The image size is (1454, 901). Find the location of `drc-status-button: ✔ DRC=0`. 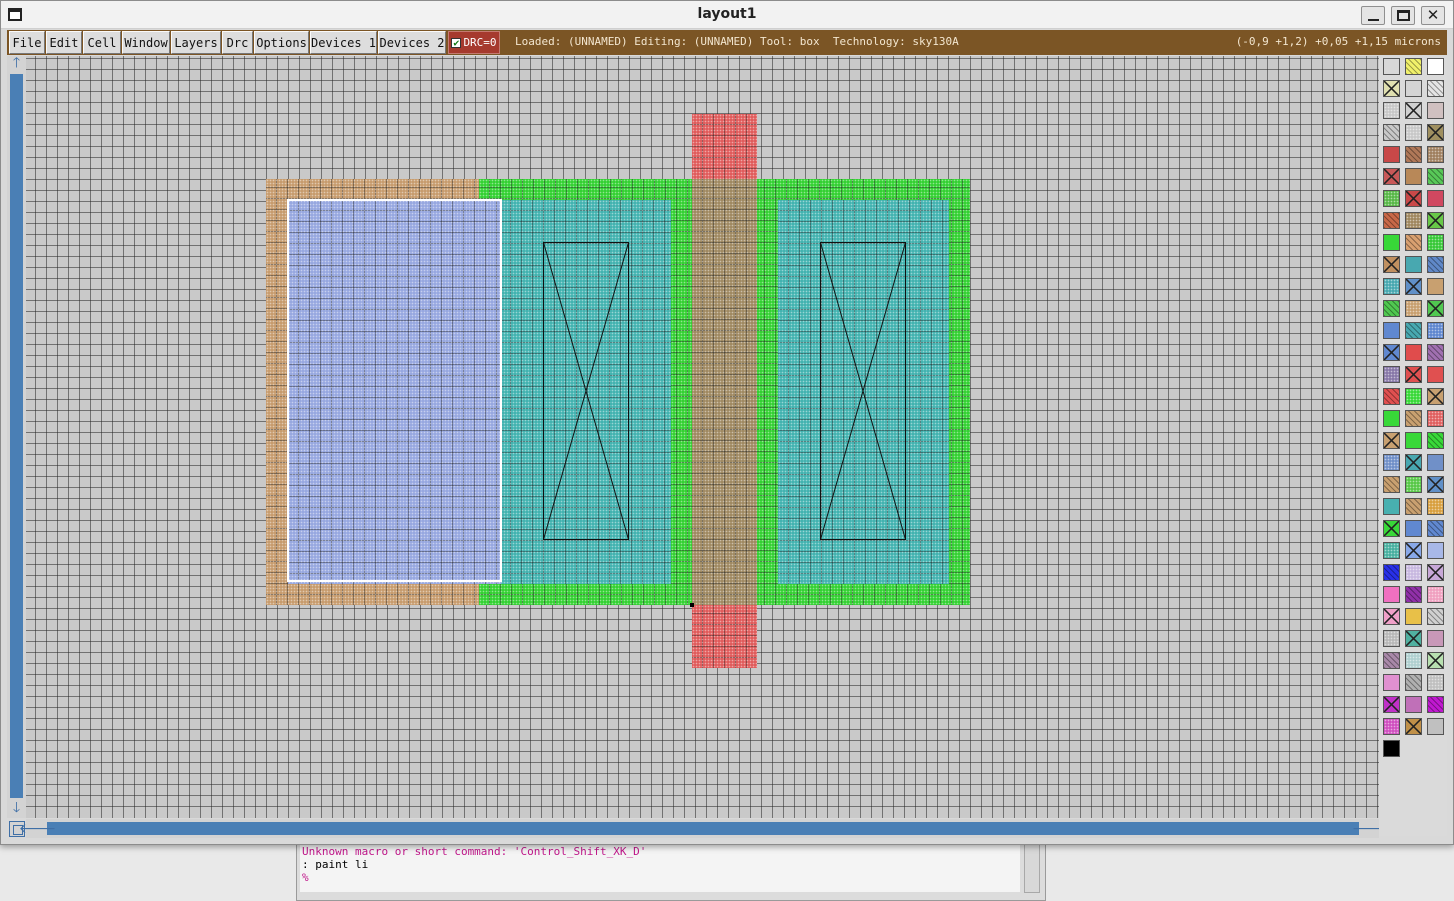

drc-status-button: ✔ DRC=0 is located at coordinates (474, 42).